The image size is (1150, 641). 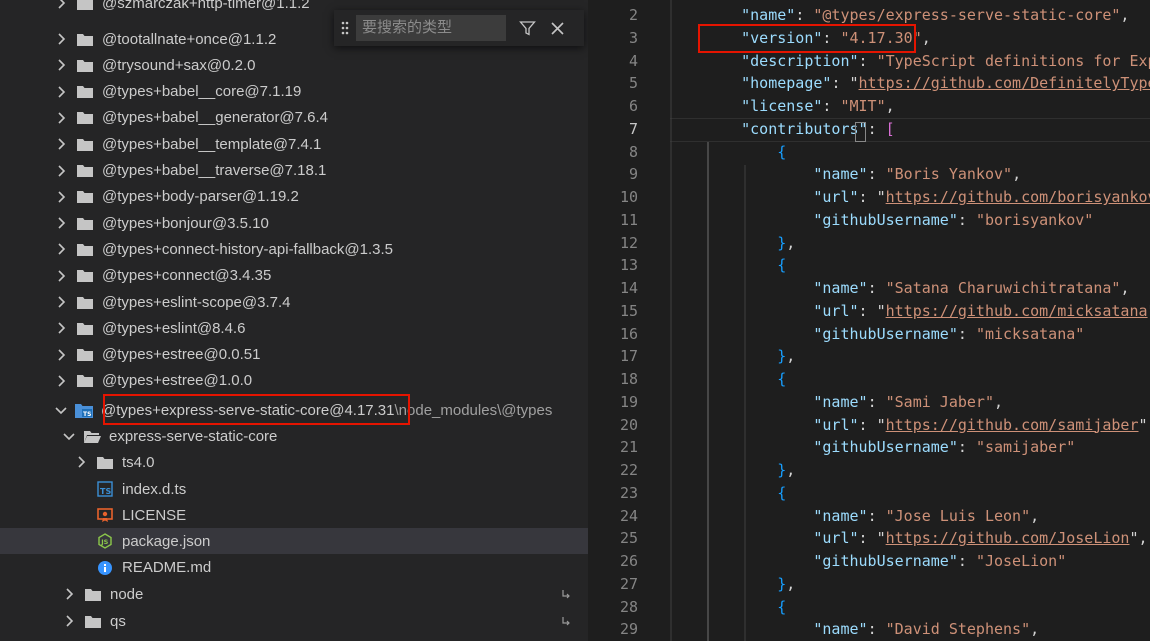 I want to click on line-number: 18, so click(x=628, y=379).